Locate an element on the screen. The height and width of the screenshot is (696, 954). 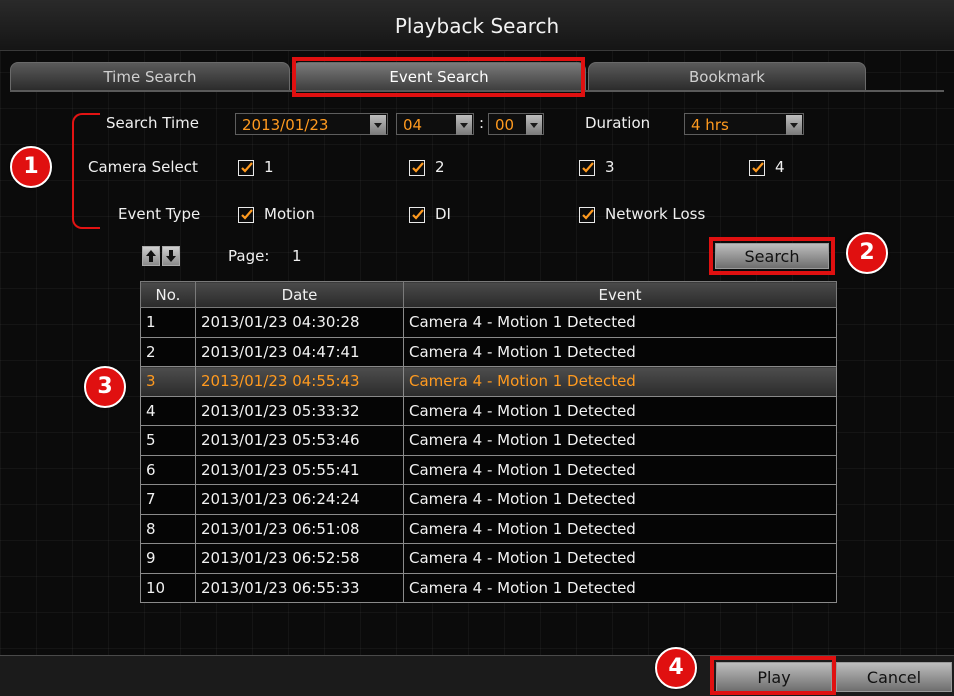
row-date-cell: 2013/01/23 05:33:32 is located at coordinates (299, 410).